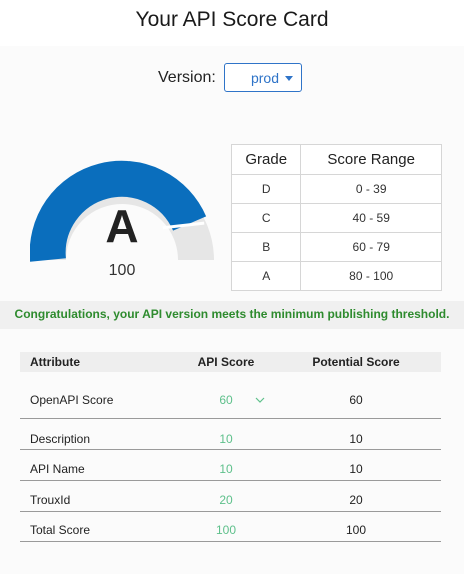 The width and height of the screenshot is (464, 574). What do you see at coordinates (55, 362) in the screenshot?
I see `attribute-column-header: Attribute` at bounding box center [55, 362].